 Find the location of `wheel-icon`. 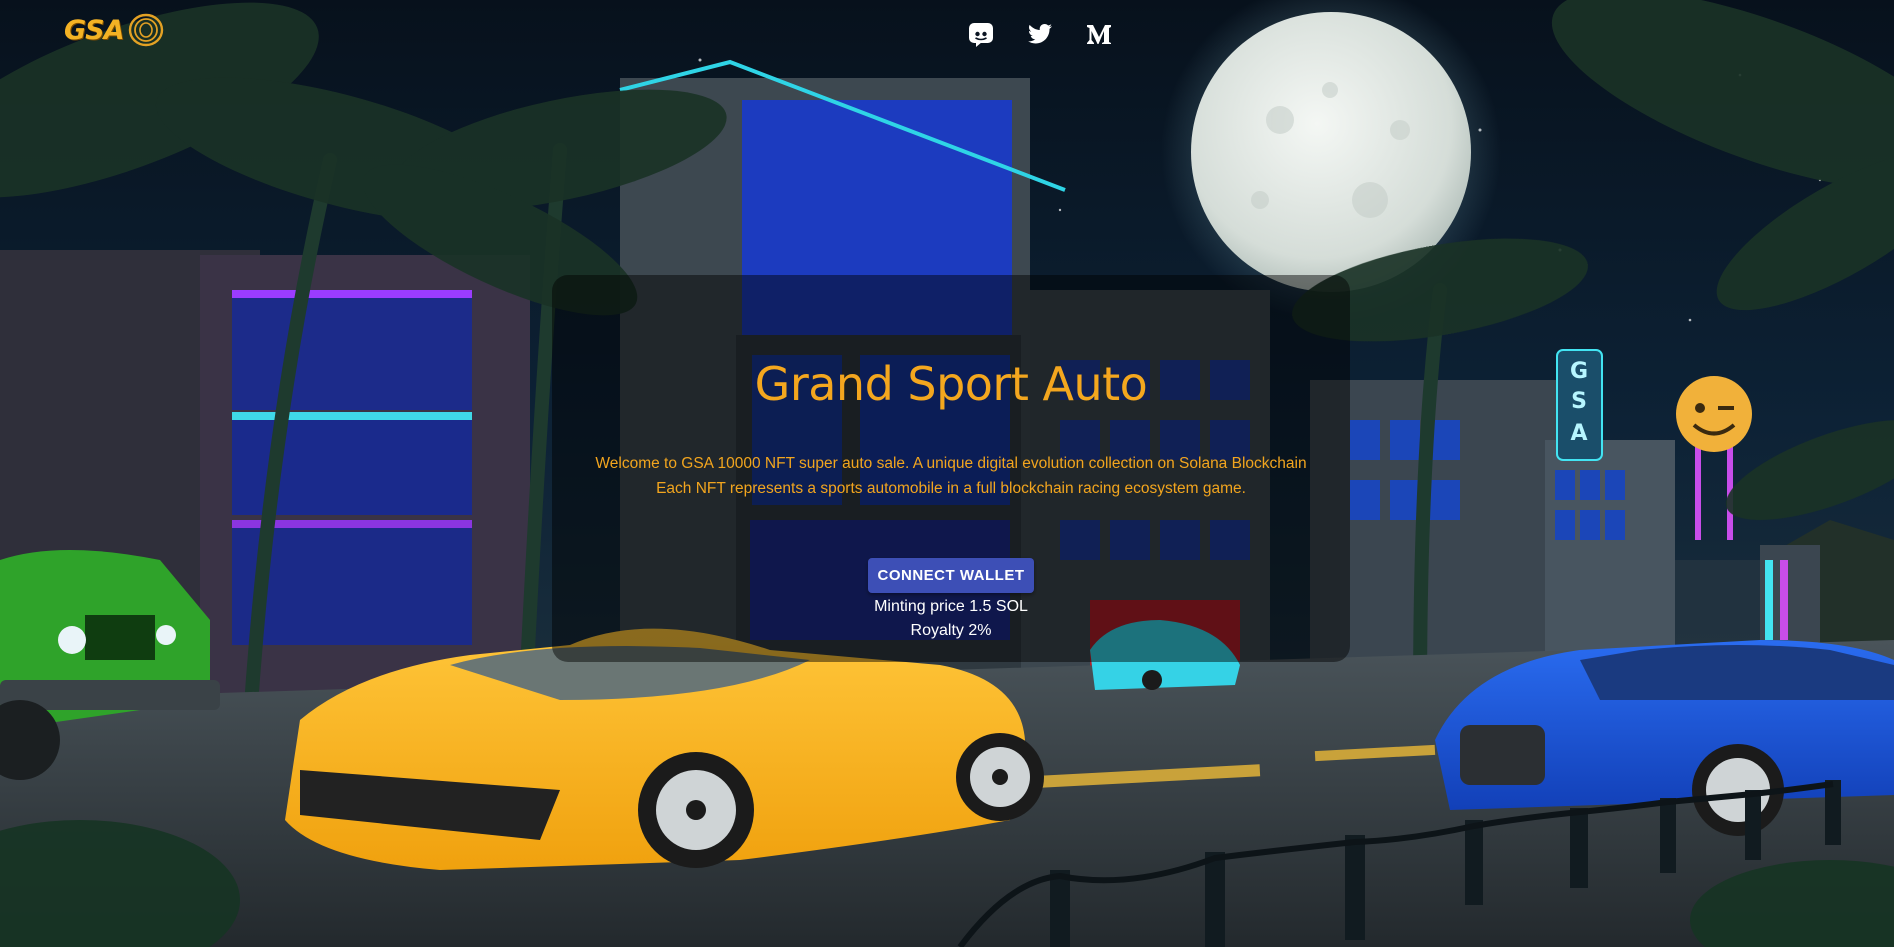

wheel-icon is located at coordinates (145, 30).